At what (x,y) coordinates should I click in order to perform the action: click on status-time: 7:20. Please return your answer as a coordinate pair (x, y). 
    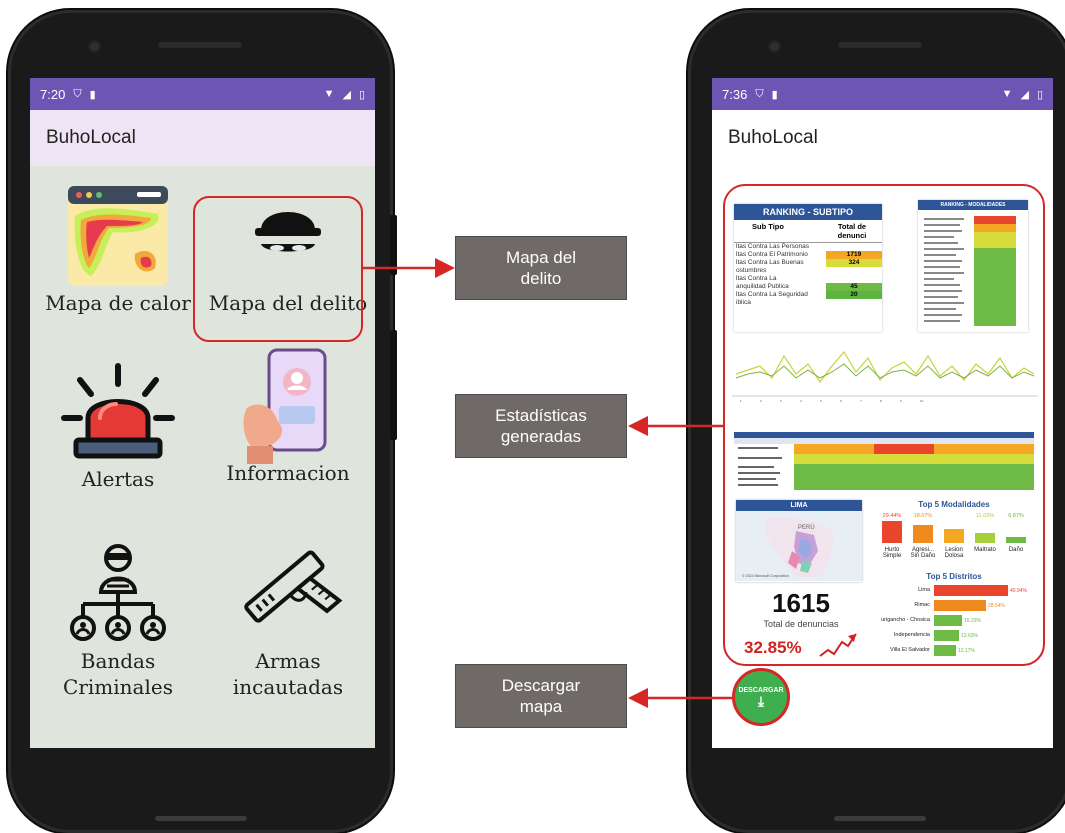
    Looking at the image, I should click on (53, 94).